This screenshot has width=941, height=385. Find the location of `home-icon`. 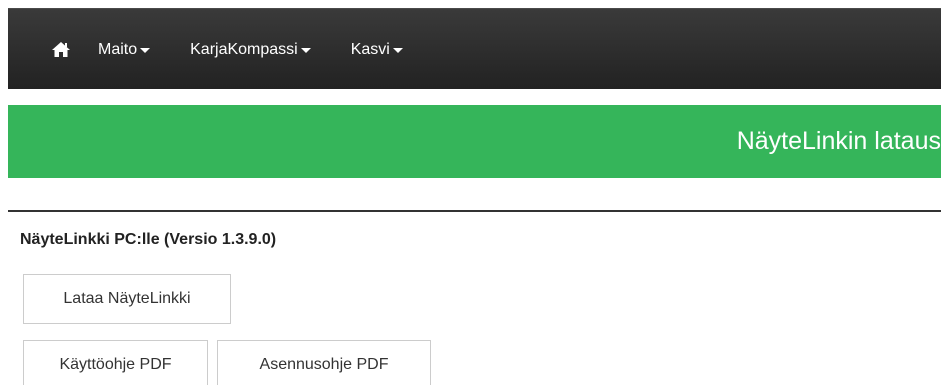

home-icon is located at coordinates (61, 49).